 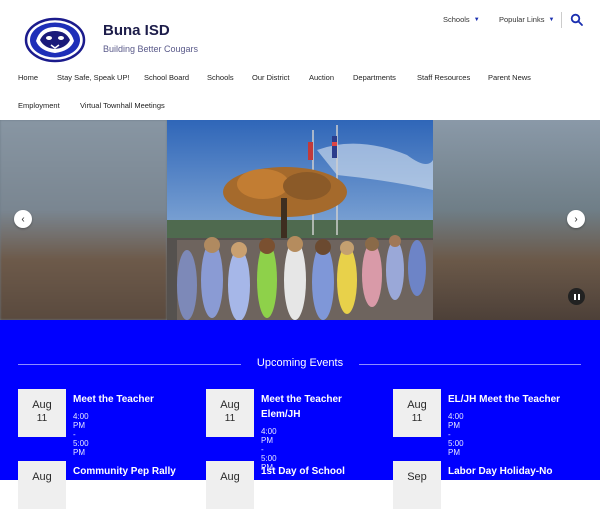 I want to click on nav-our-district: Our District, so click(x=271, y=77).